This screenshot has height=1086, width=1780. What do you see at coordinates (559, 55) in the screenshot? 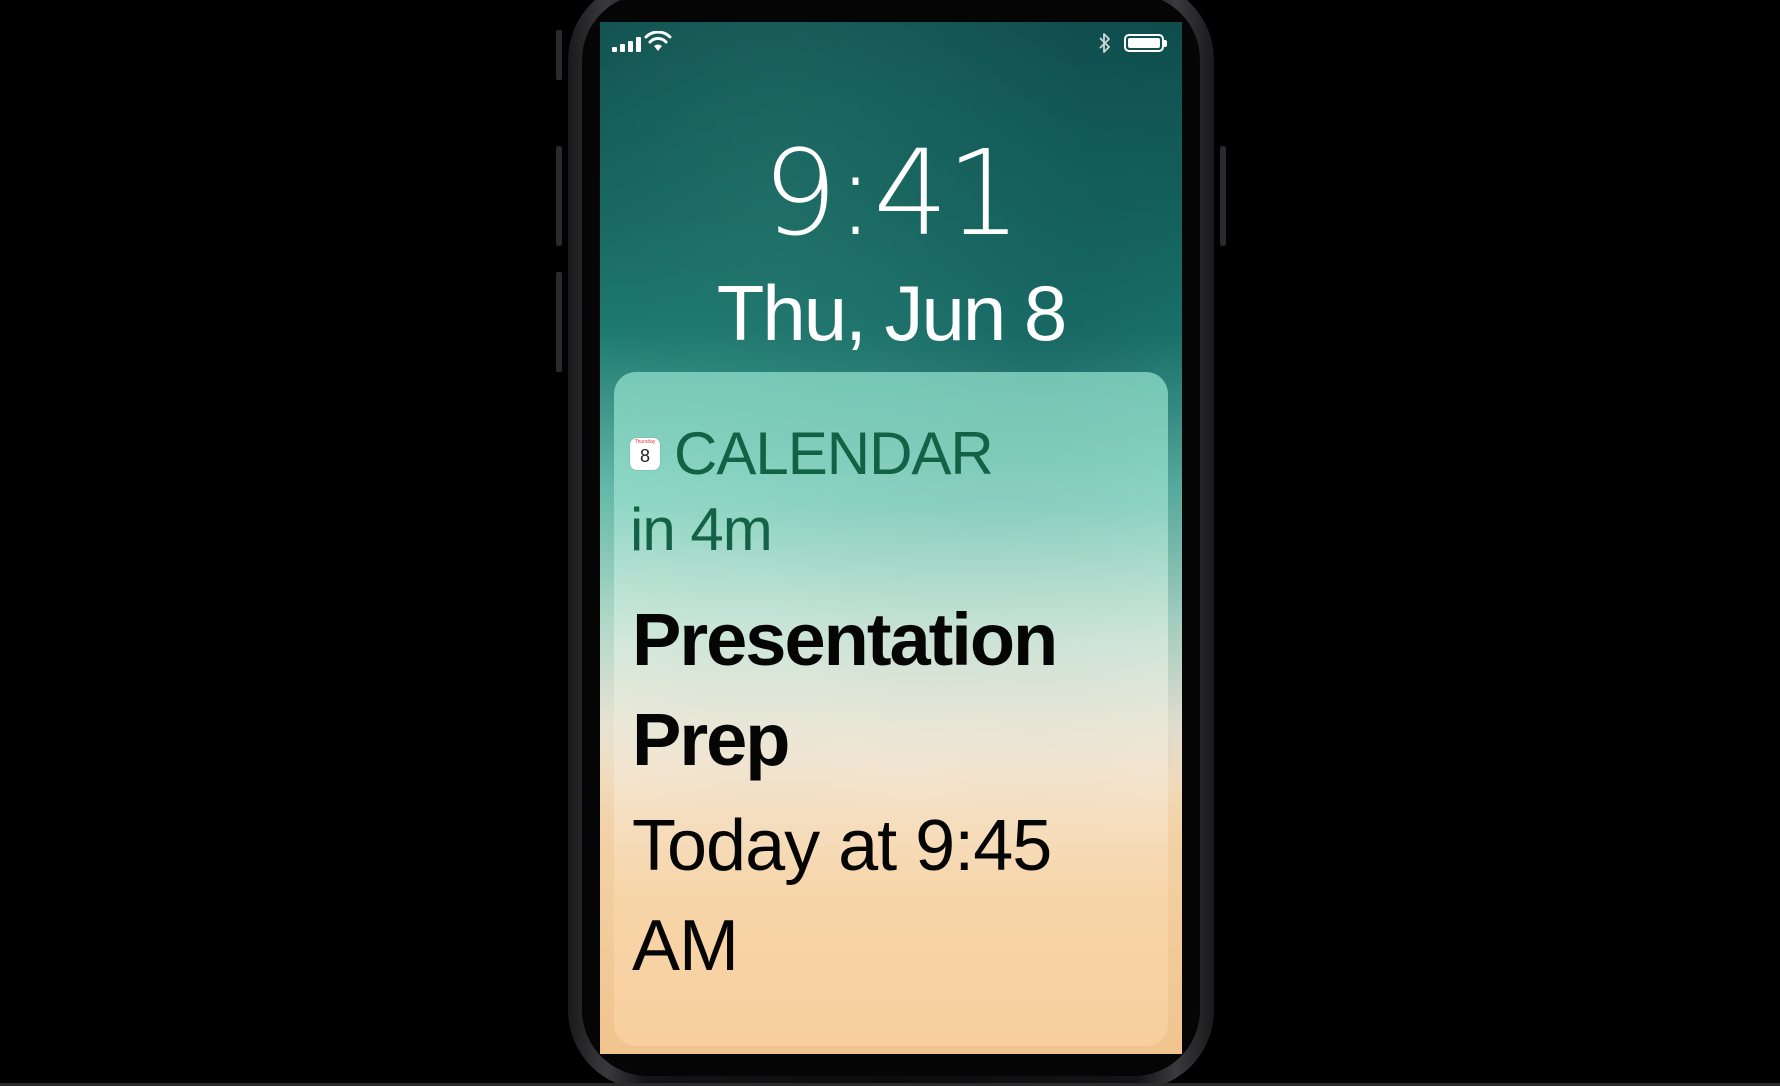
I see `volume-up-button` at bounding box center [559, 55].